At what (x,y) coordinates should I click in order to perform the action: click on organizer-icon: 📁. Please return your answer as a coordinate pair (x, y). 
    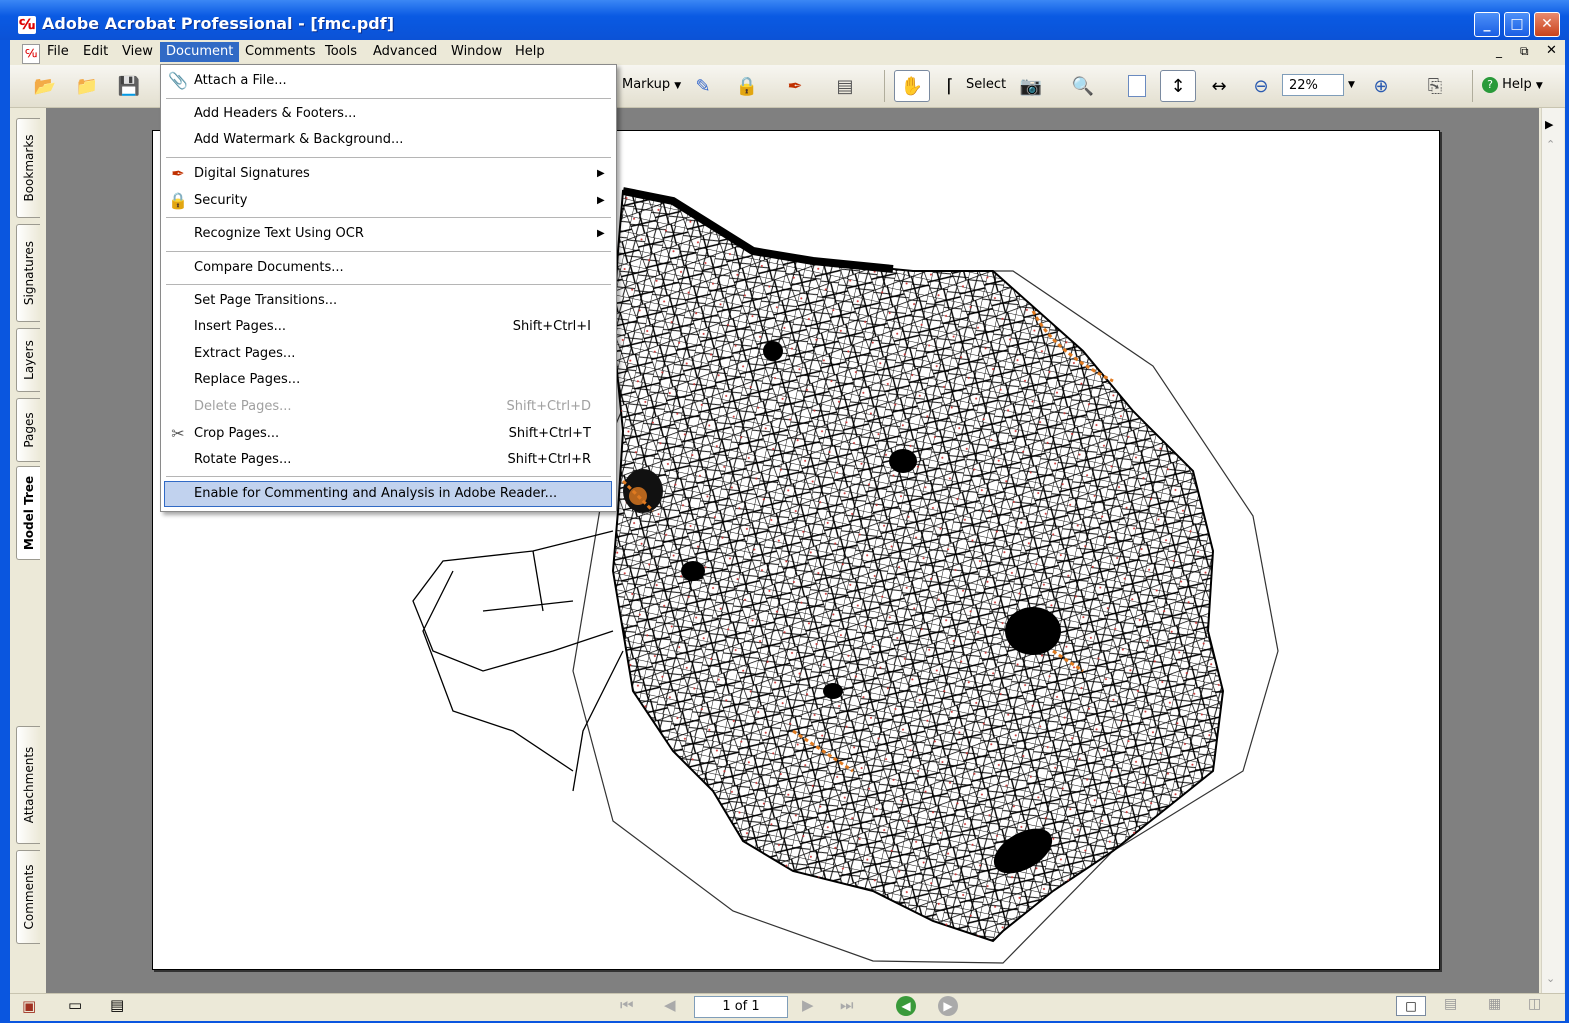
    Looking at the image, I should click on (87, 86).